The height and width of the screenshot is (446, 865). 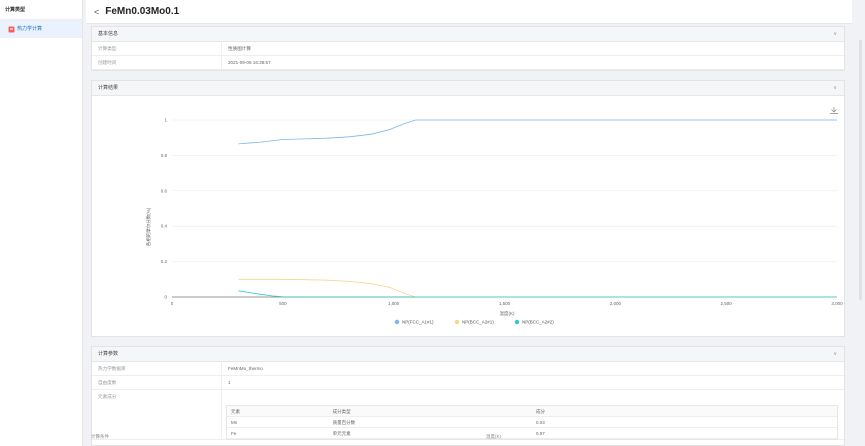 I want to click on column-header: 成分, so click(x=540, y=411).